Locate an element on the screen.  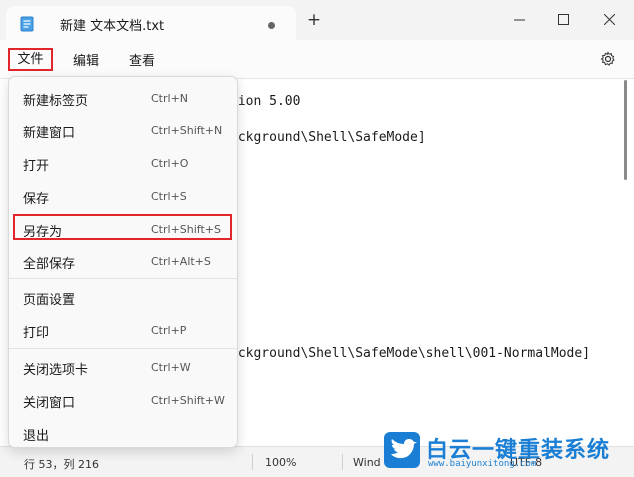
close-button is located at coordinates (609, 19).